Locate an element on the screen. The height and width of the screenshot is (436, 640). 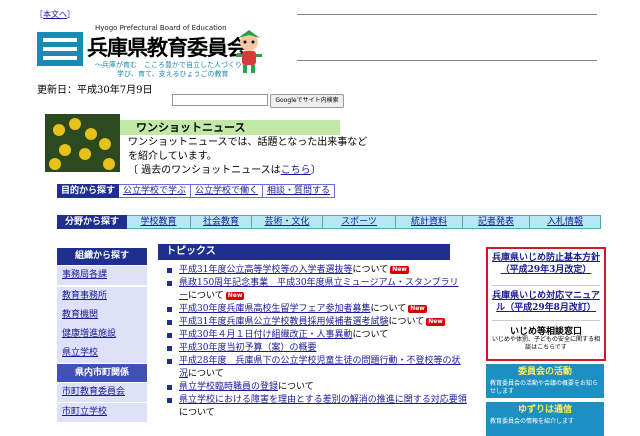
yuzuriha-banner: ゆずりは通信 教育委員会の情報を紹介します is located at coordinates (545, 419).